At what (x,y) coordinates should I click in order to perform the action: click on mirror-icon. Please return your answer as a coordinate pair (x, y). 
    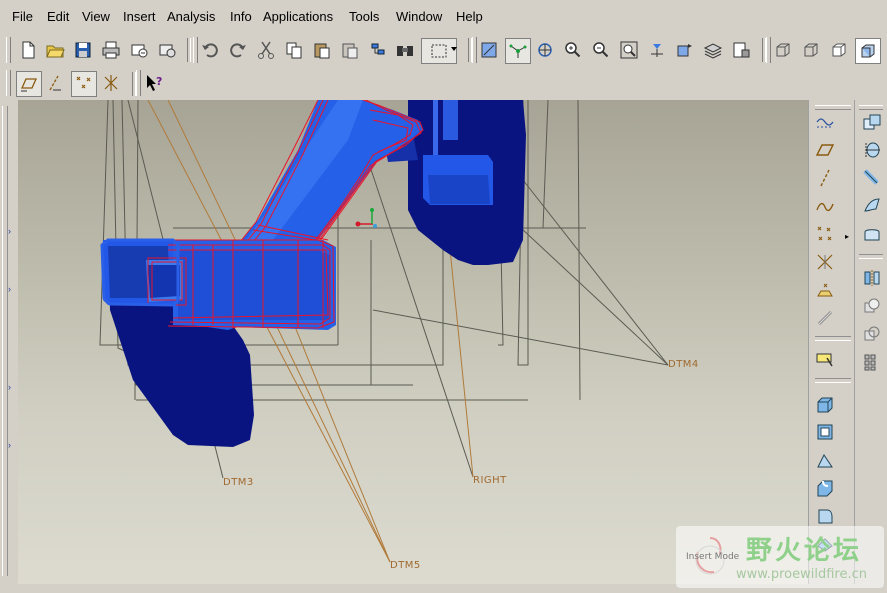
    Looking at the image, I should click on (872, 278).